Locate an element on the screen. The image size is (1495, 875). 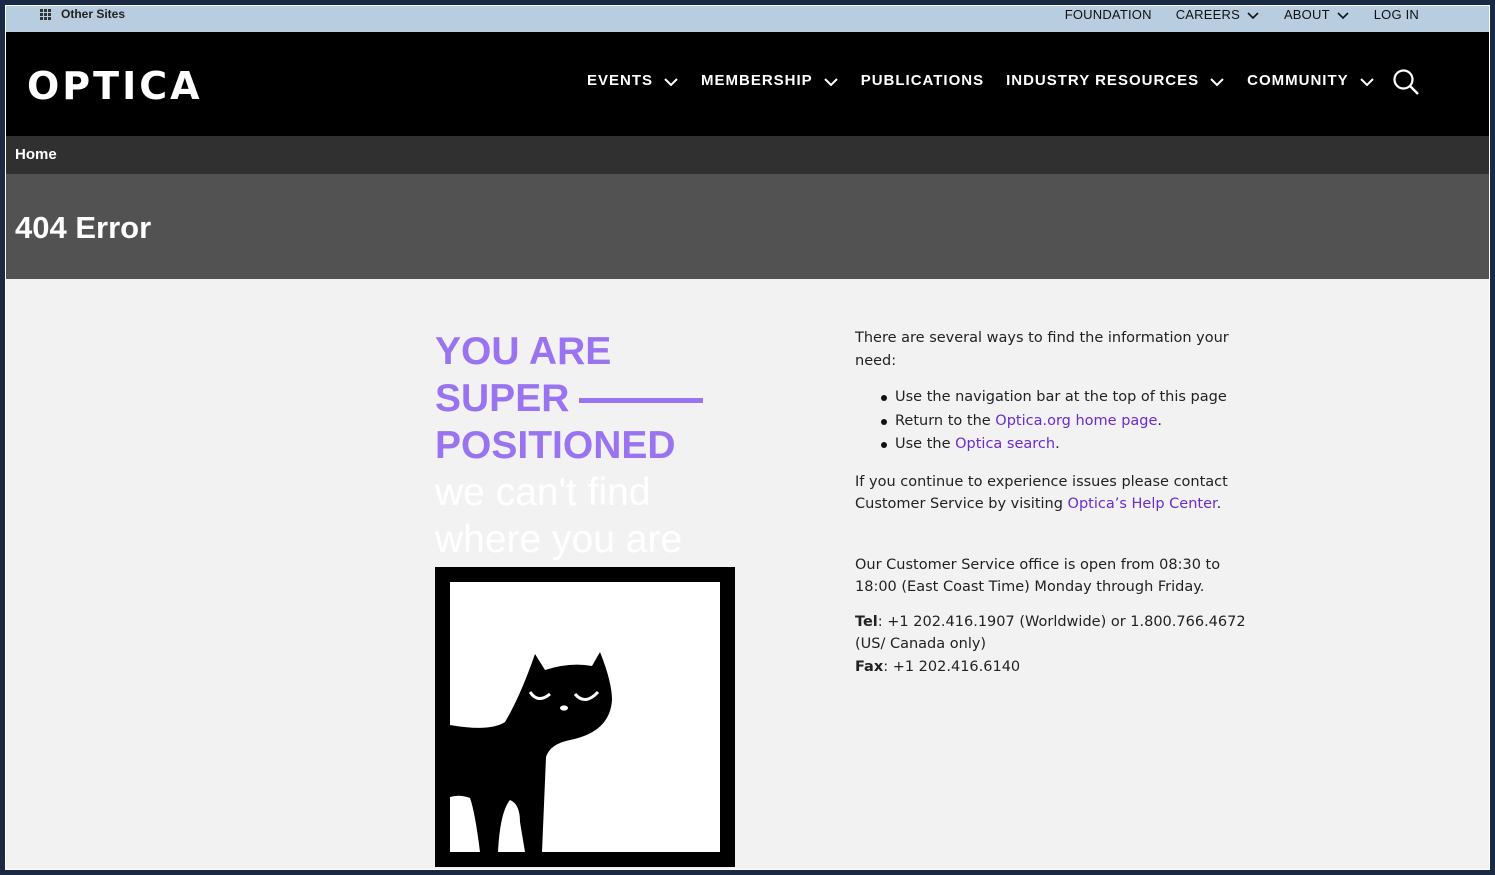
other-sites-label: Other Sites is located at coordinates (93, 14).